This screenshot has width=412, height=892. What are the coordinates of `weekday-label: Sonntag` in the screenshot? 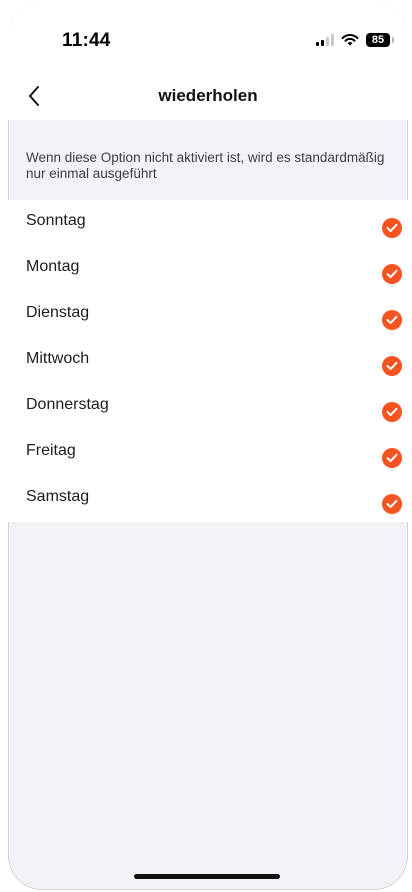 It's located at (56, 220).